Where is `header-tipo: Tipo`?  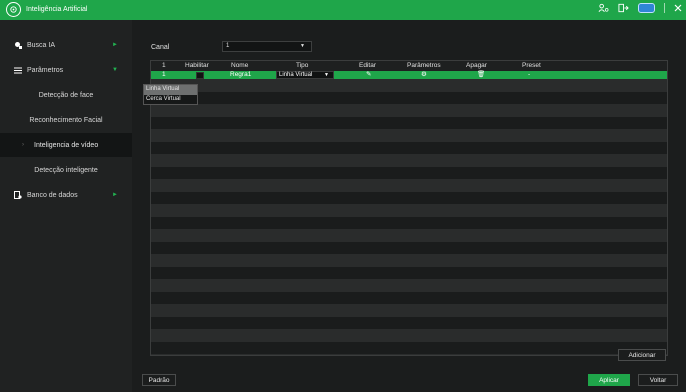
header-tipo: Tipo is located at coordinates (302, 65).